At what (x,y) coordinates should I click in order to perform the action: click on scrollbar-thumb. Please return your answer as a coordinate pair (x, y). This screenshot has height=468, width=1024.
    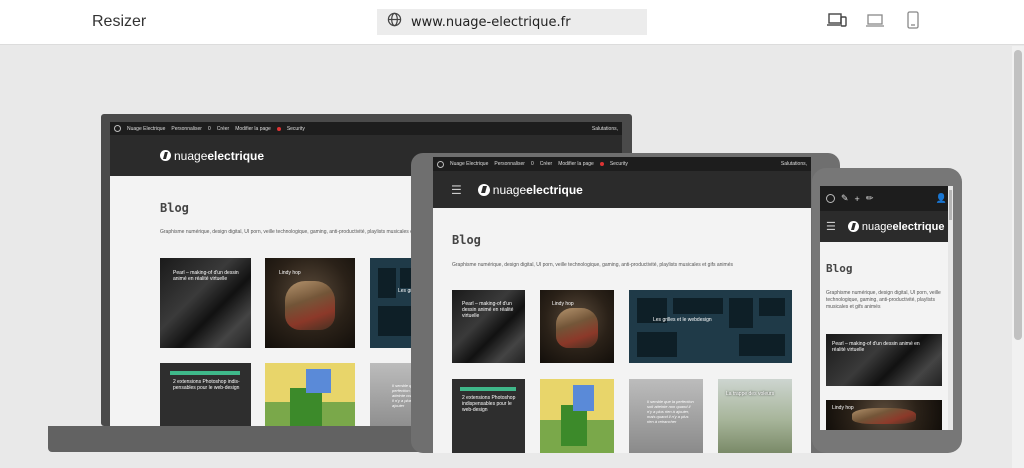
    Looking at the image, I should click on (1018, 195).